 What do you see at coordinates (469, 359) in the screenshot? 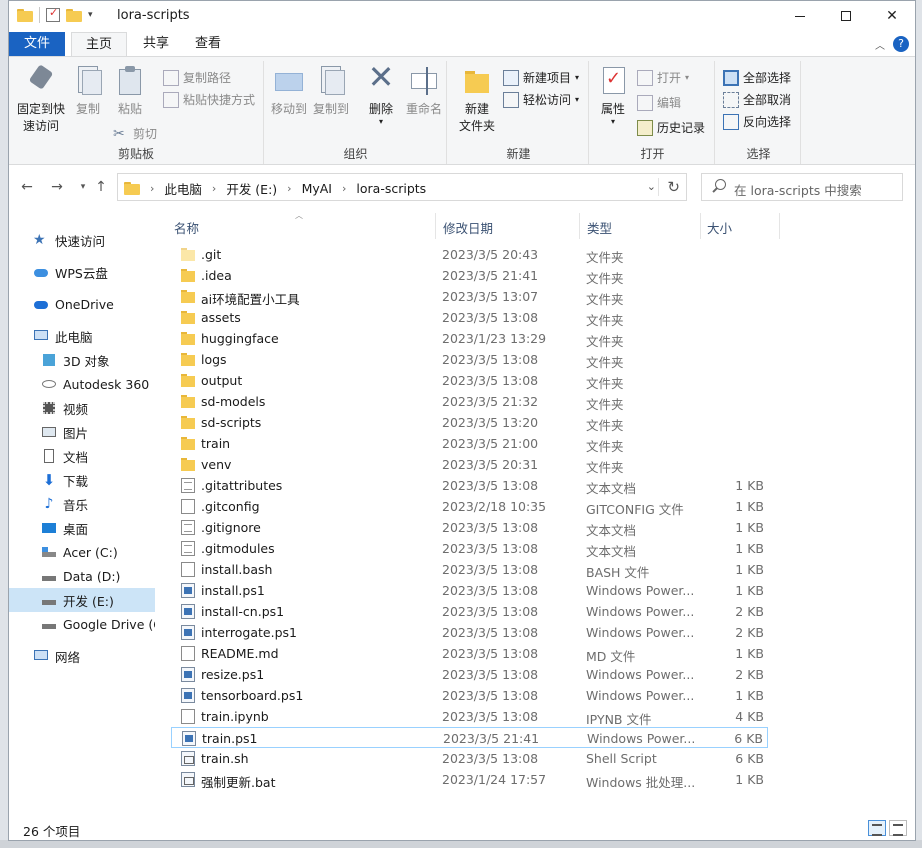
I see `file-row: logs 2023/3/5 13:08 文件夹` at bounding box center [469, 359].